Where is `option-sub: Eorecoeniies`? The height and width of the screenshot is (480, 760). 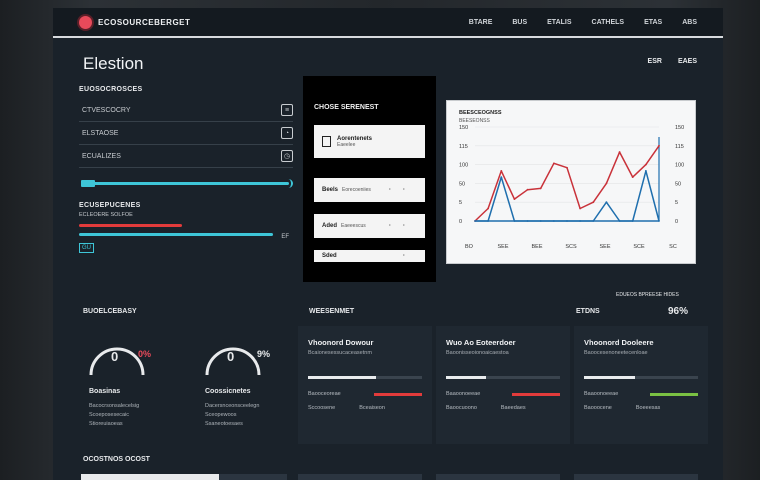
option-sub: Eorecoeniies is located at coordinates (356, 190).